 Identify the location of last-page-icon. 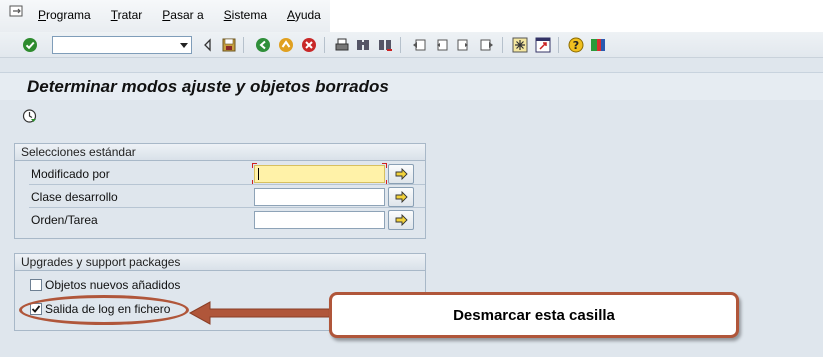
(487, 45).